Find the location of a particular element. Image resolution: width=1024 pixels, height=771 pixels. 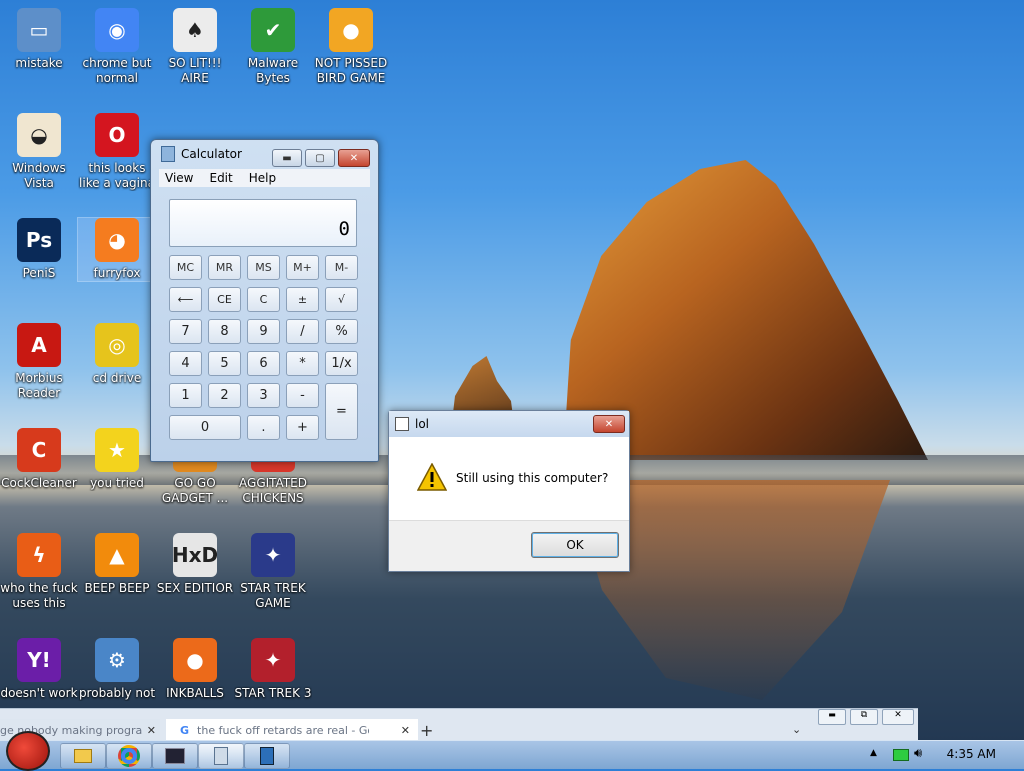

desktop-icon-label: doesn't work is located at coordinates (39, 693).